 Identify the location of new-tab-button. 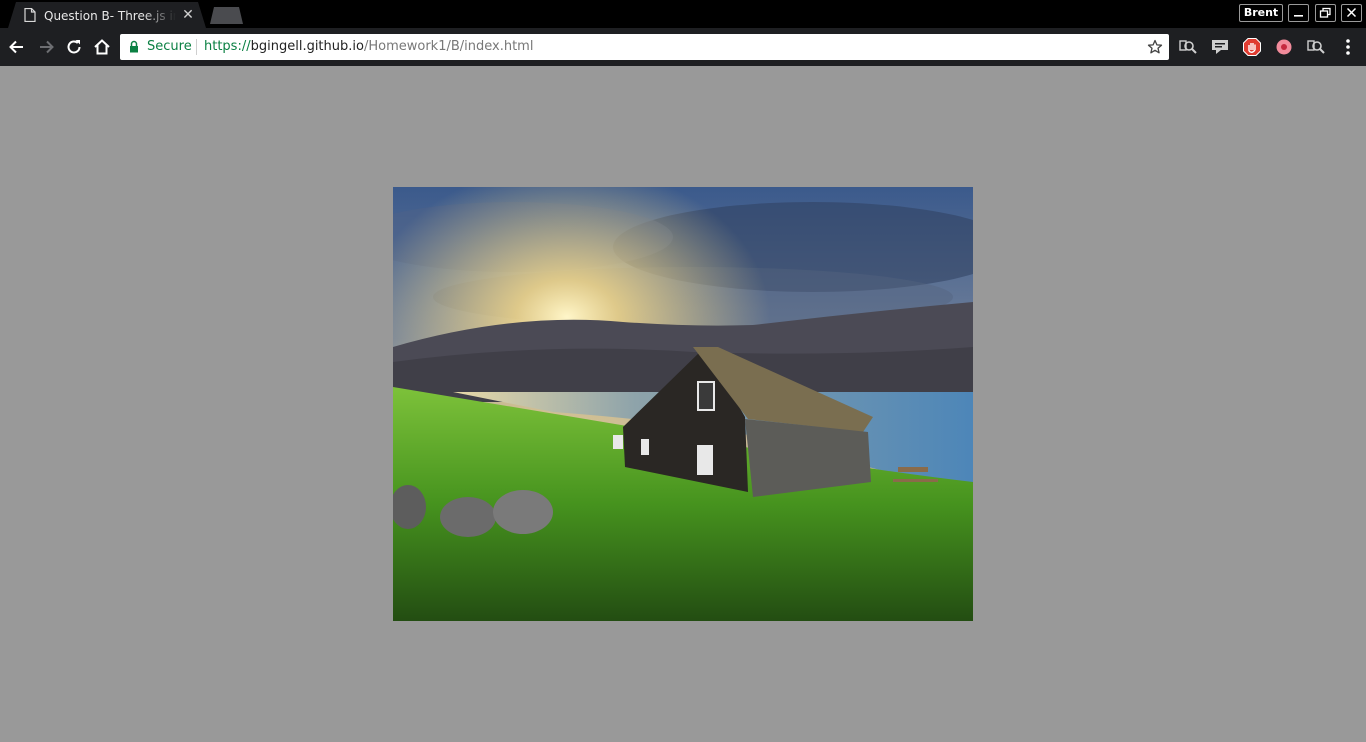
(226, 15).